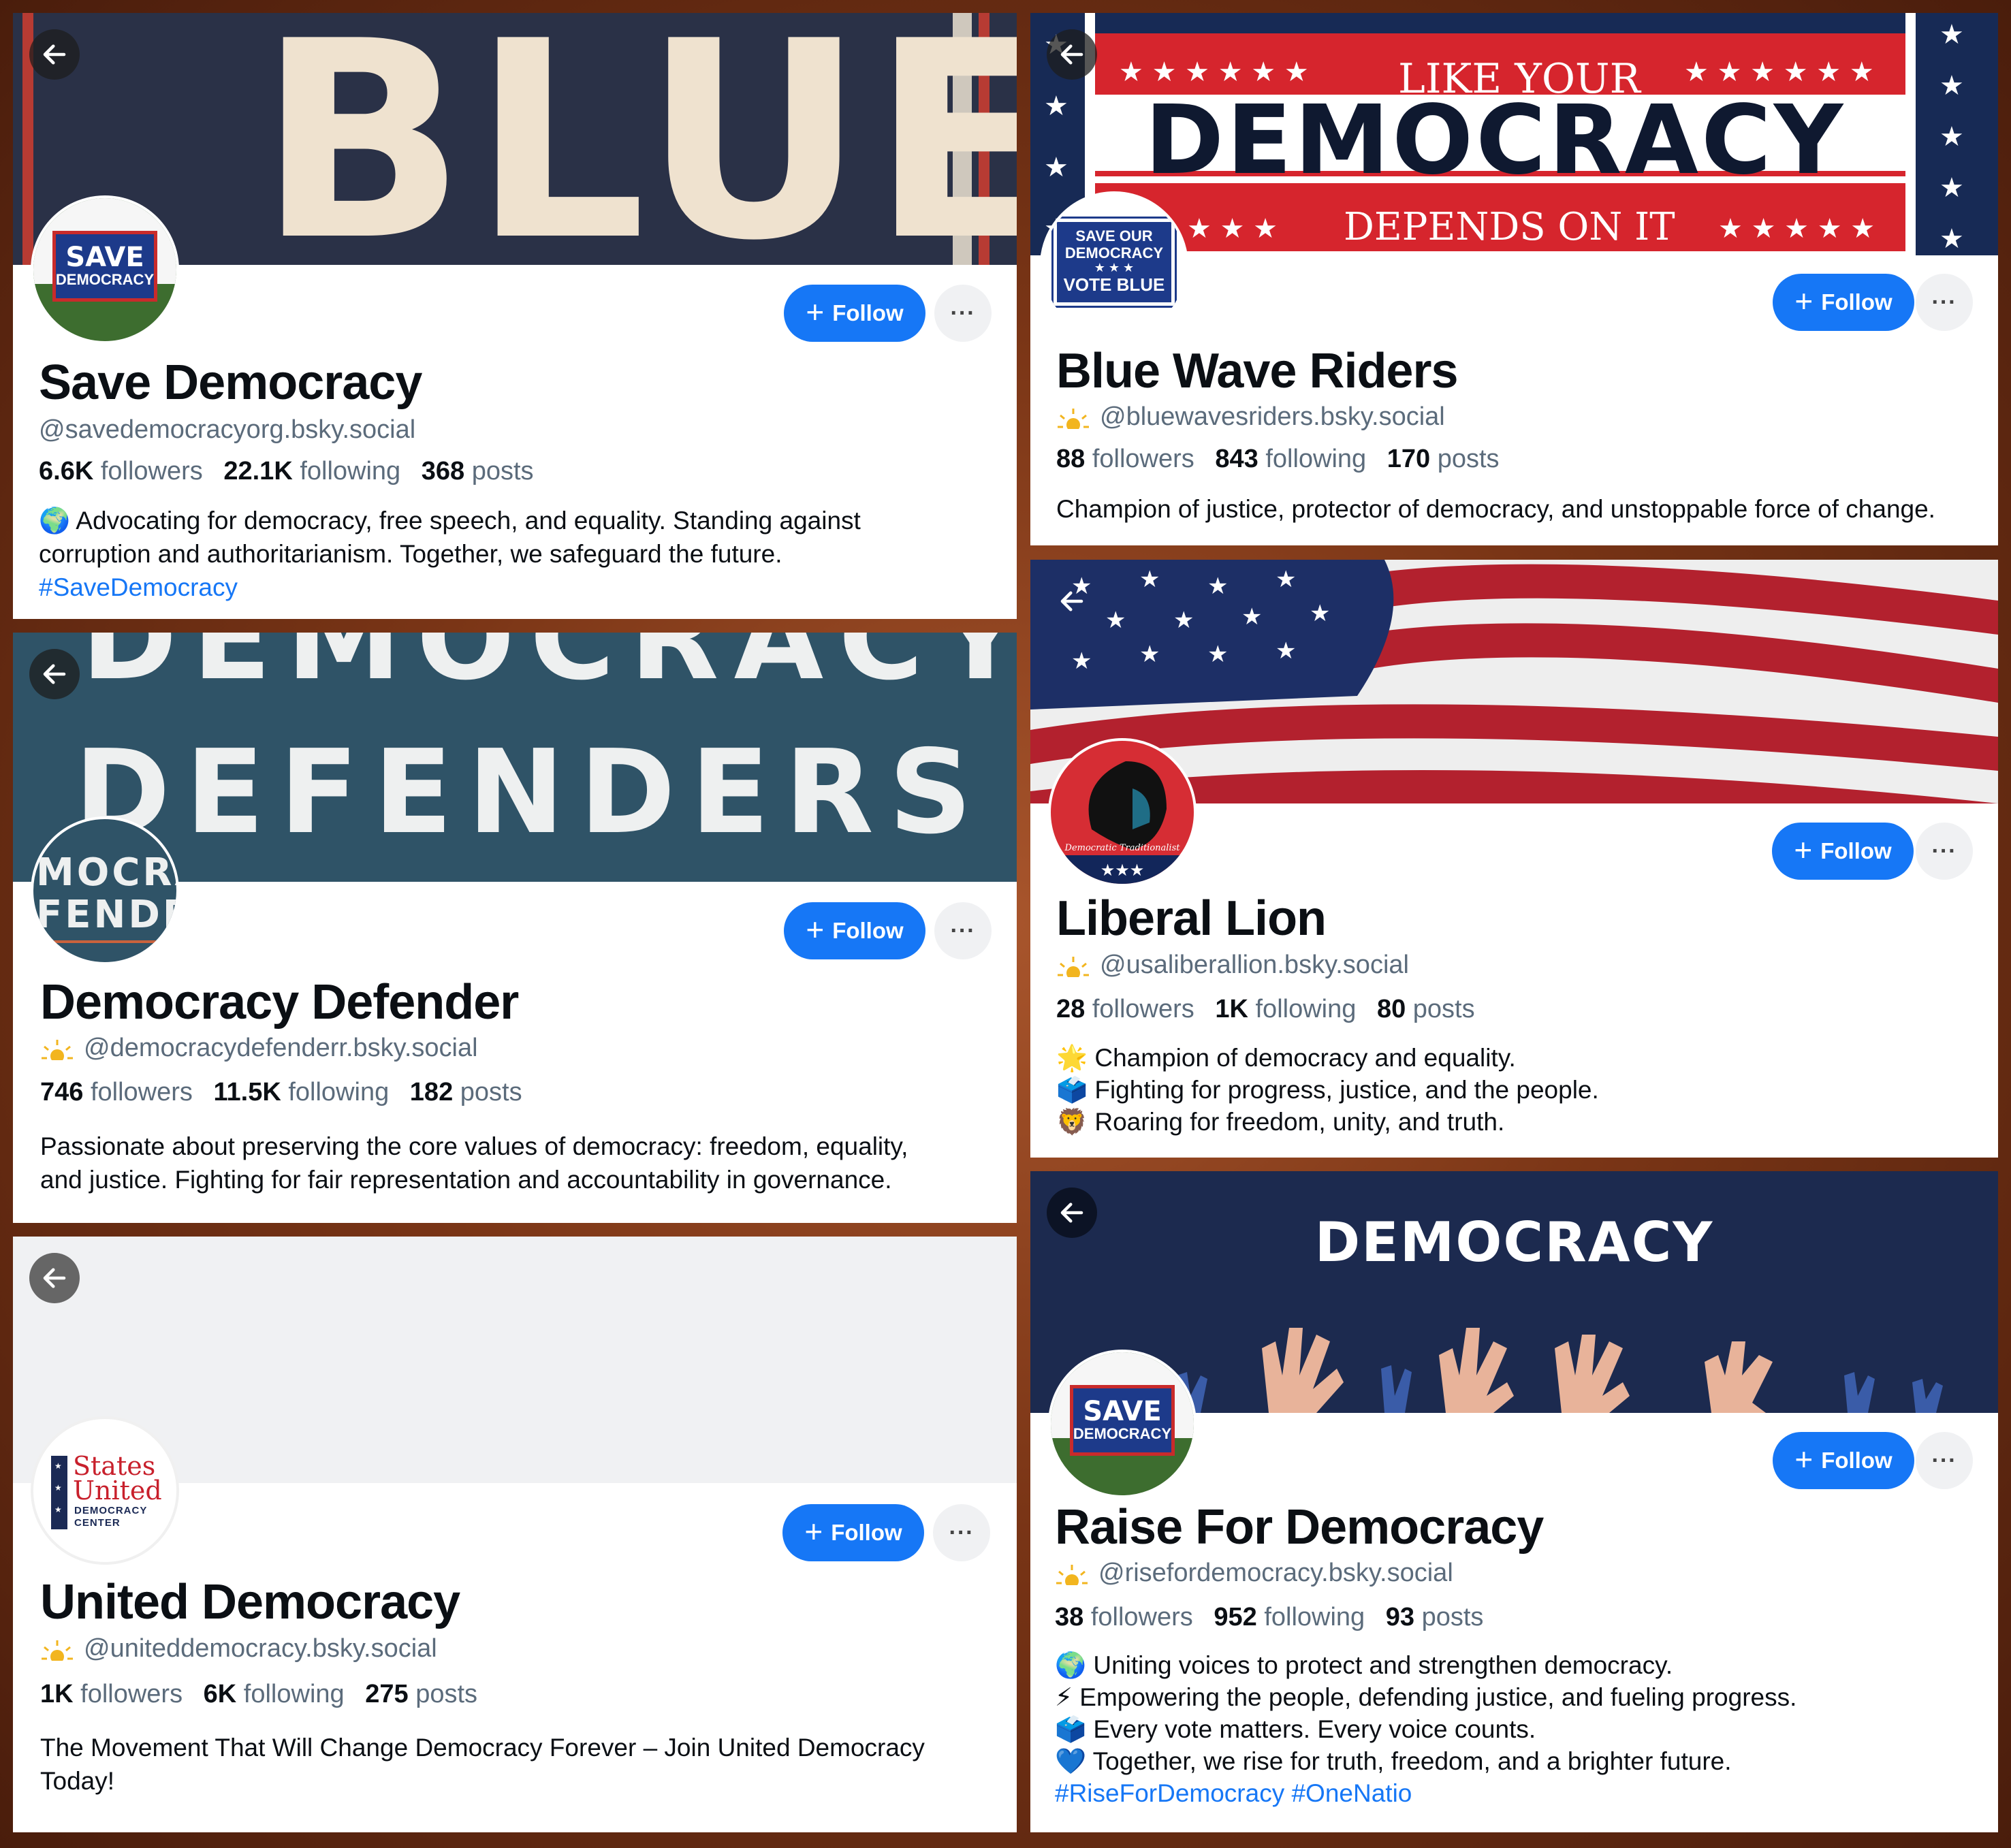 This screenshot has height=1848, width=2011. Describe the element at coordinates (1291, 459) in the screenshot. I see `following-count: 843 following` at that location.